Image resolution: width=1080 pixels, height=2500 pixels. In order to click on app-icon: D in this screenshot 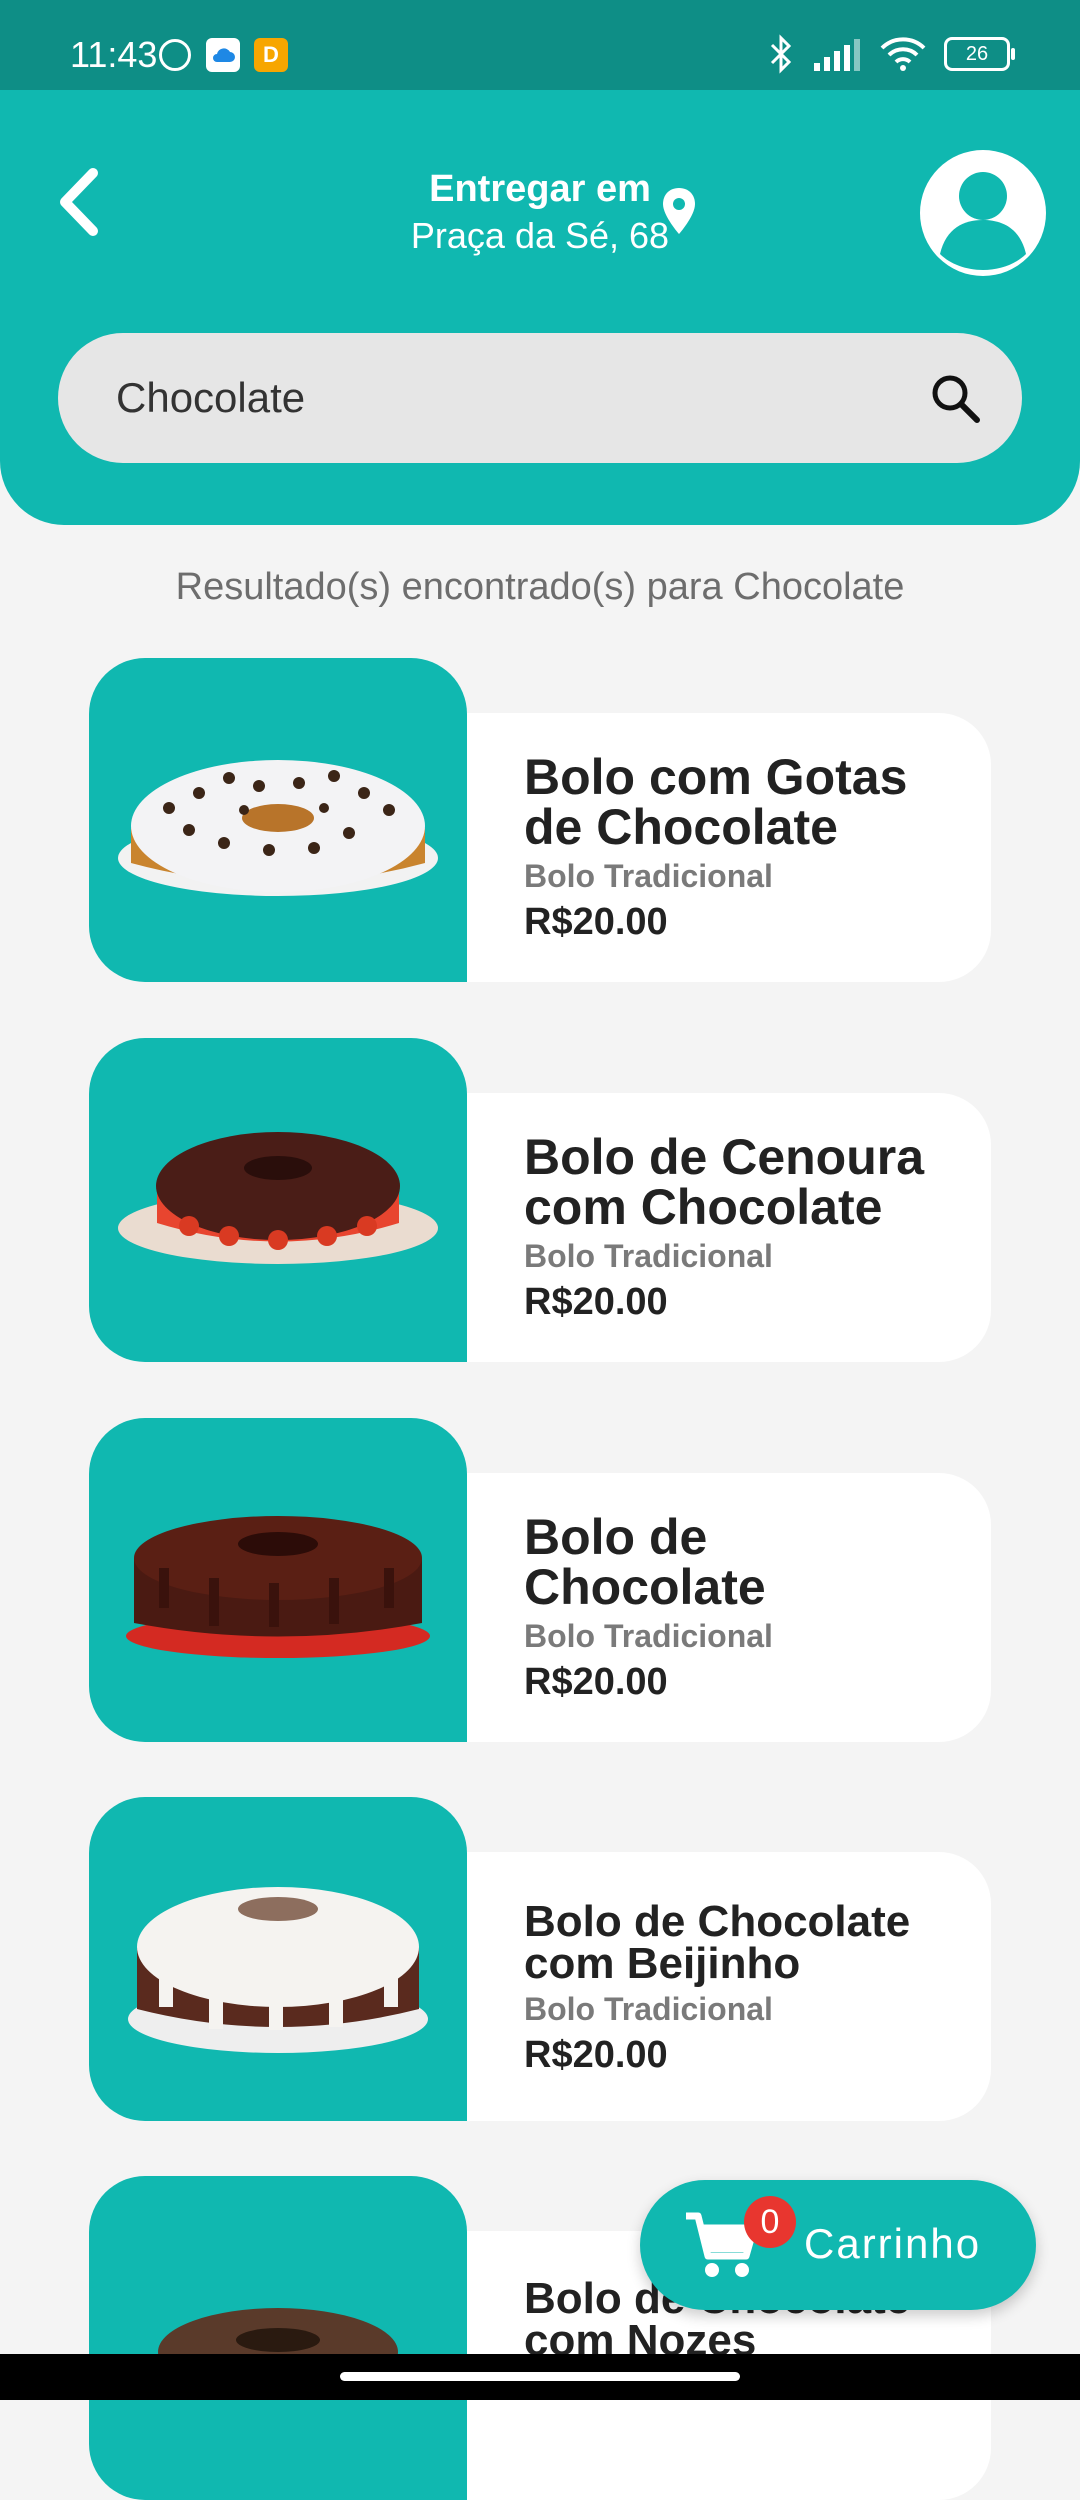, I will do `click(271, 55)`.